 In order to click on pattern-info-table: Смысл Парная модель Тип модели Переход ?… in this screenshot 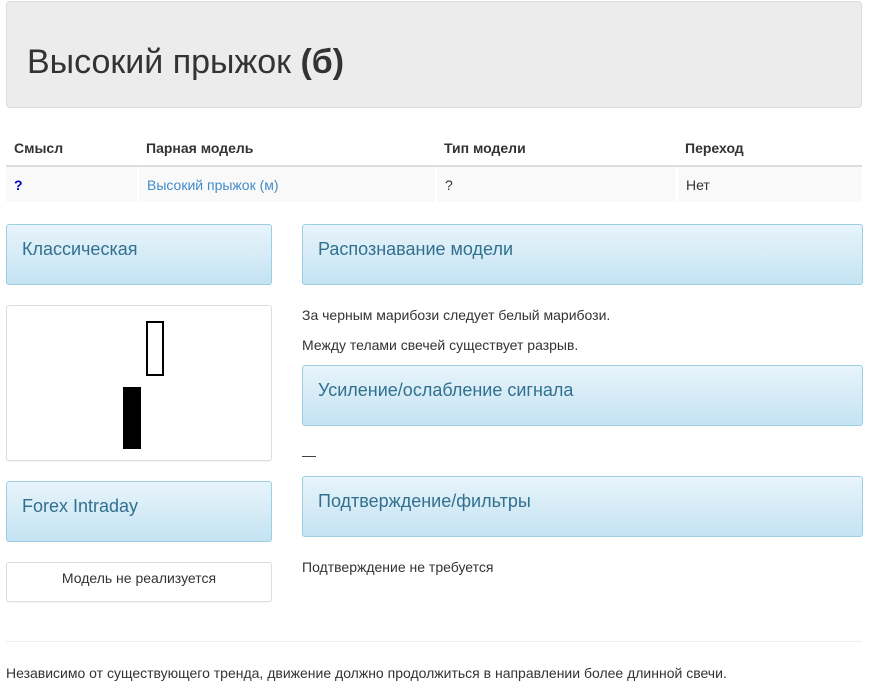, I will do `click(434, 166)`.